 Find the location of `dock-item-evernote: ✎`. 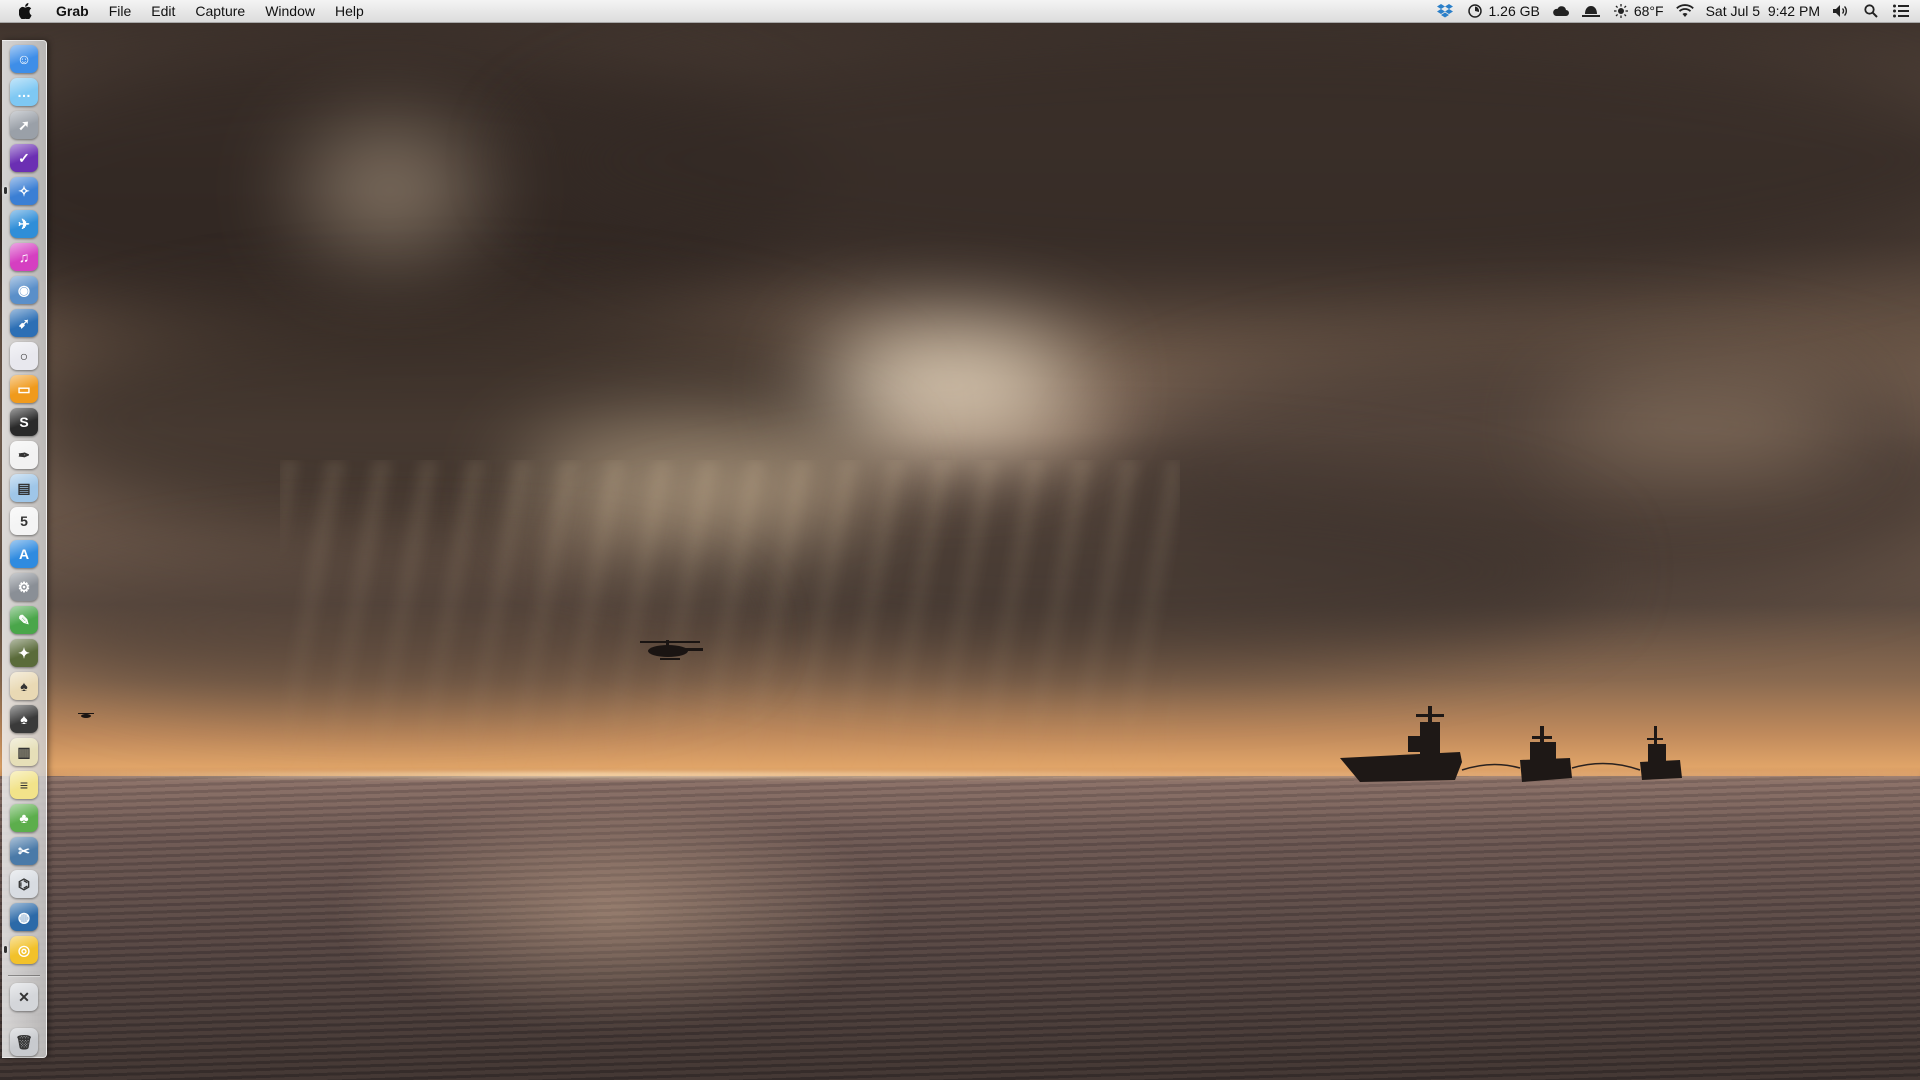

dock-item-evernote: ✎ is located at coordinates (24, 620).